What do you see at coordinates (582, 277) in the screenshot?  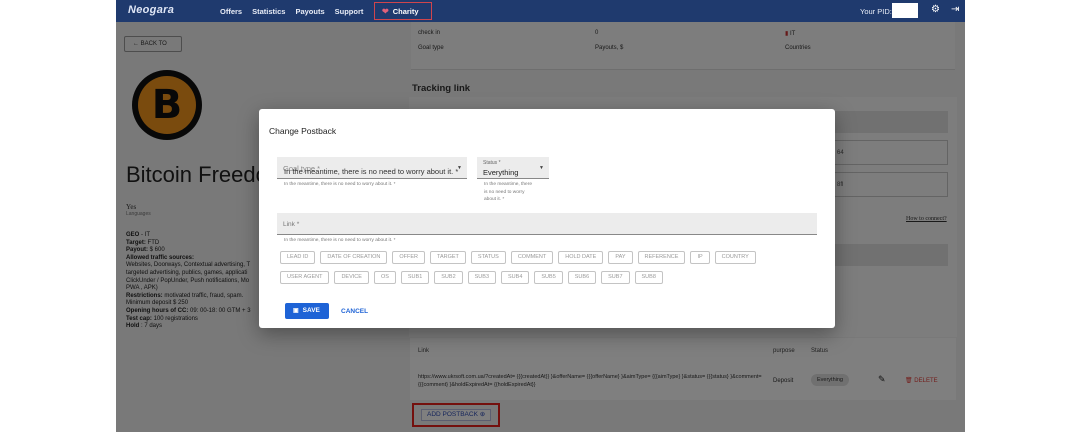 I see `macro-chip: SUB6` at bounding box center [582, 277].